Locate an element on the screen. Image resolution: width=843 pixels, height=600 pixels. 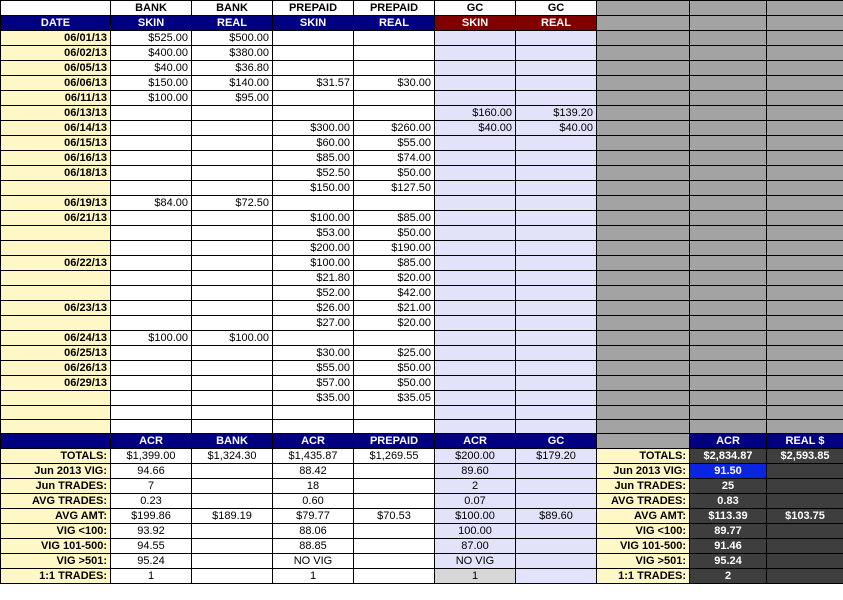
summary-value: NO VIG is located at coordinates (475, 561).